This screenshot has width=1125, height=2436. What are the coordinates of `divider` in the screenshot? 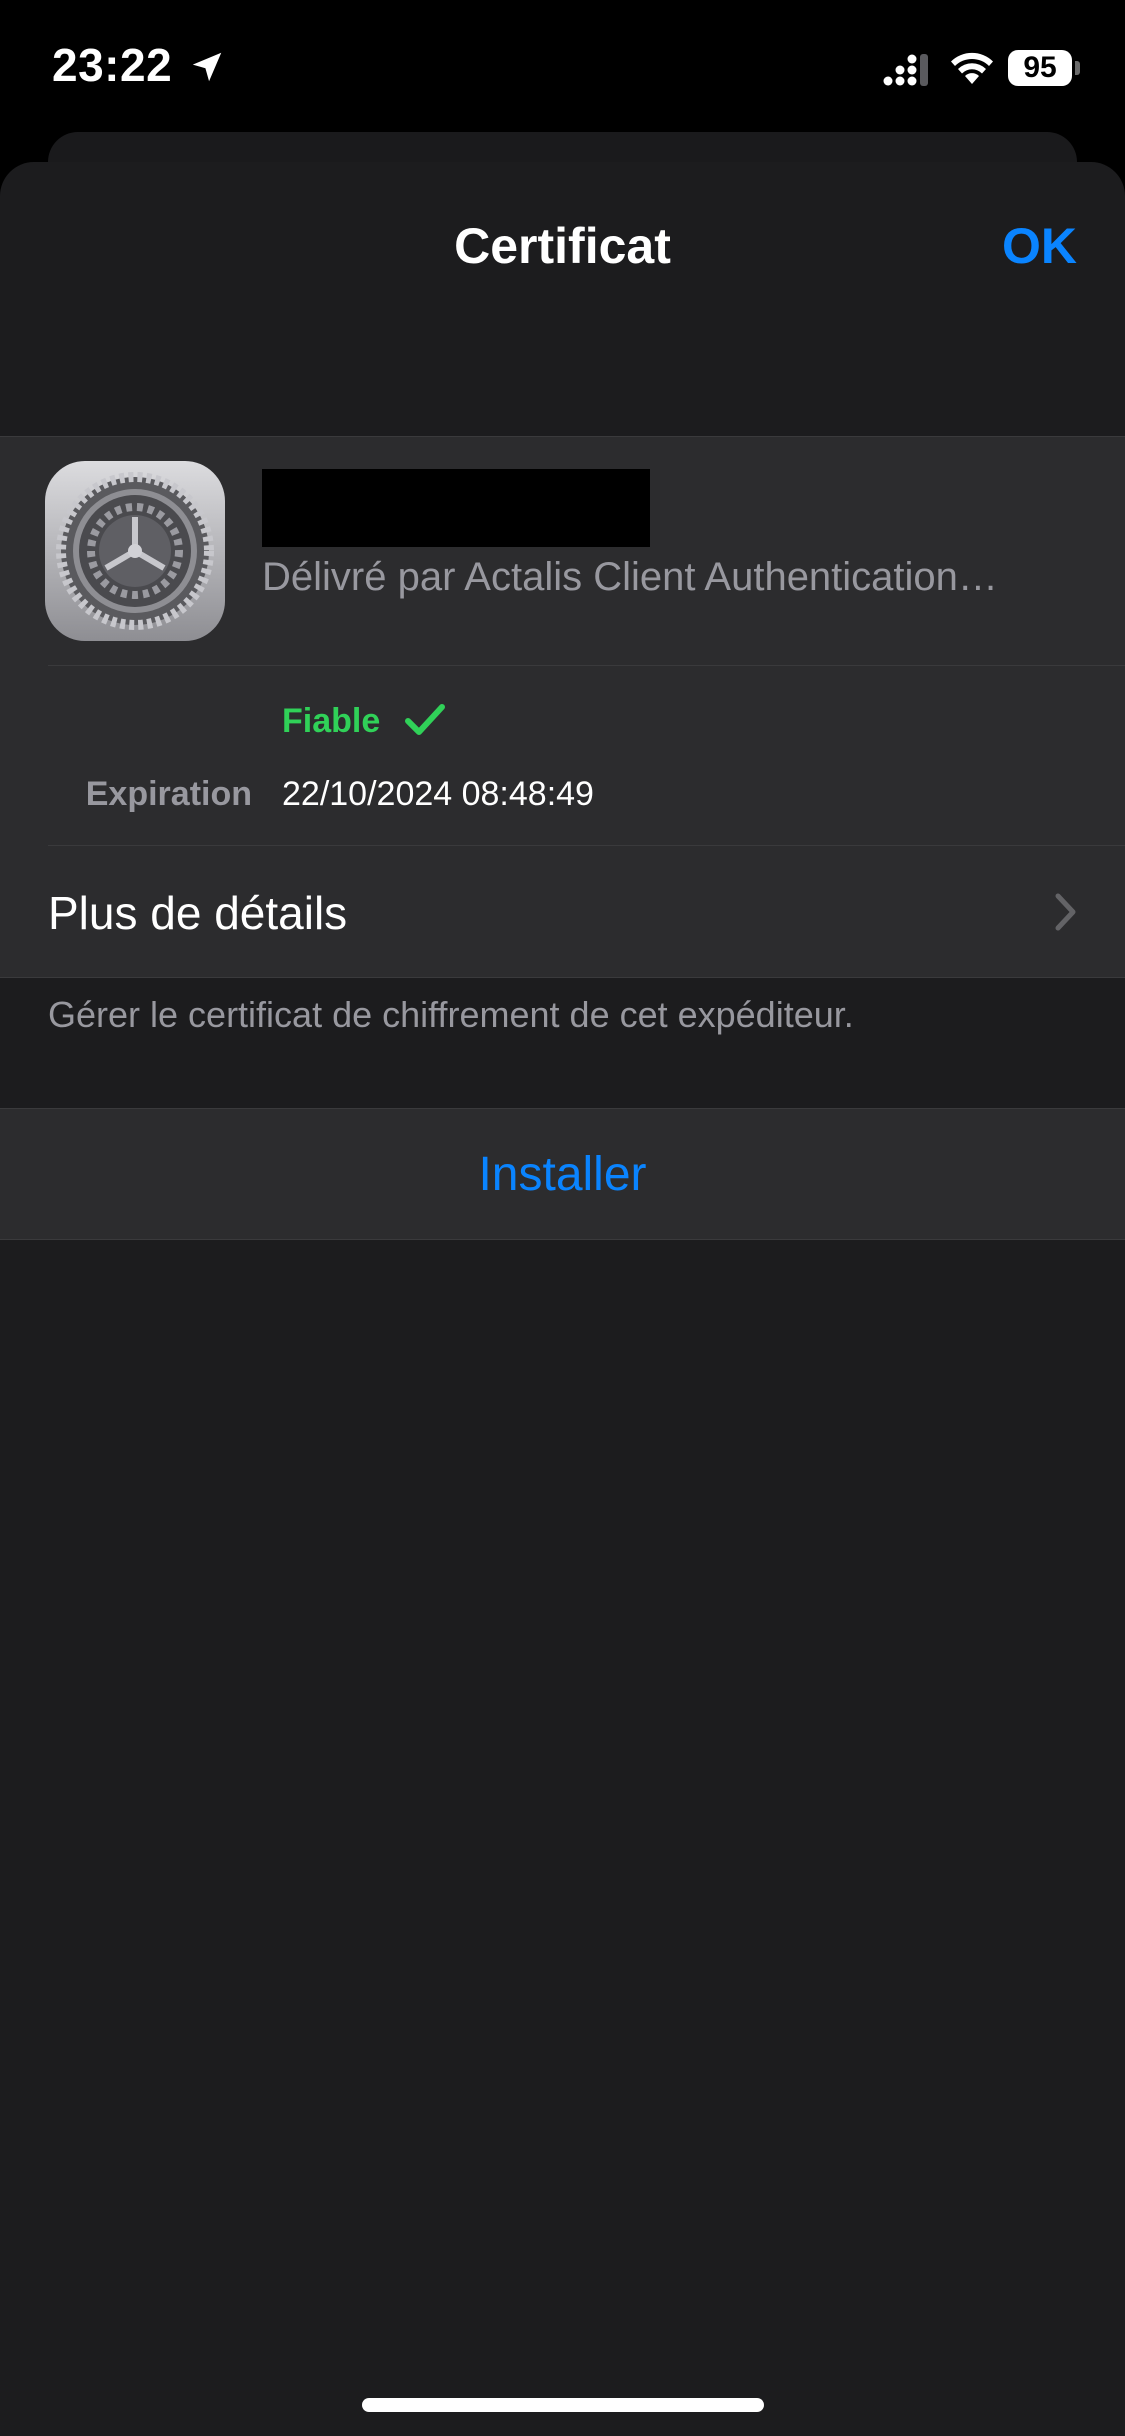 It's located at (586, 665).